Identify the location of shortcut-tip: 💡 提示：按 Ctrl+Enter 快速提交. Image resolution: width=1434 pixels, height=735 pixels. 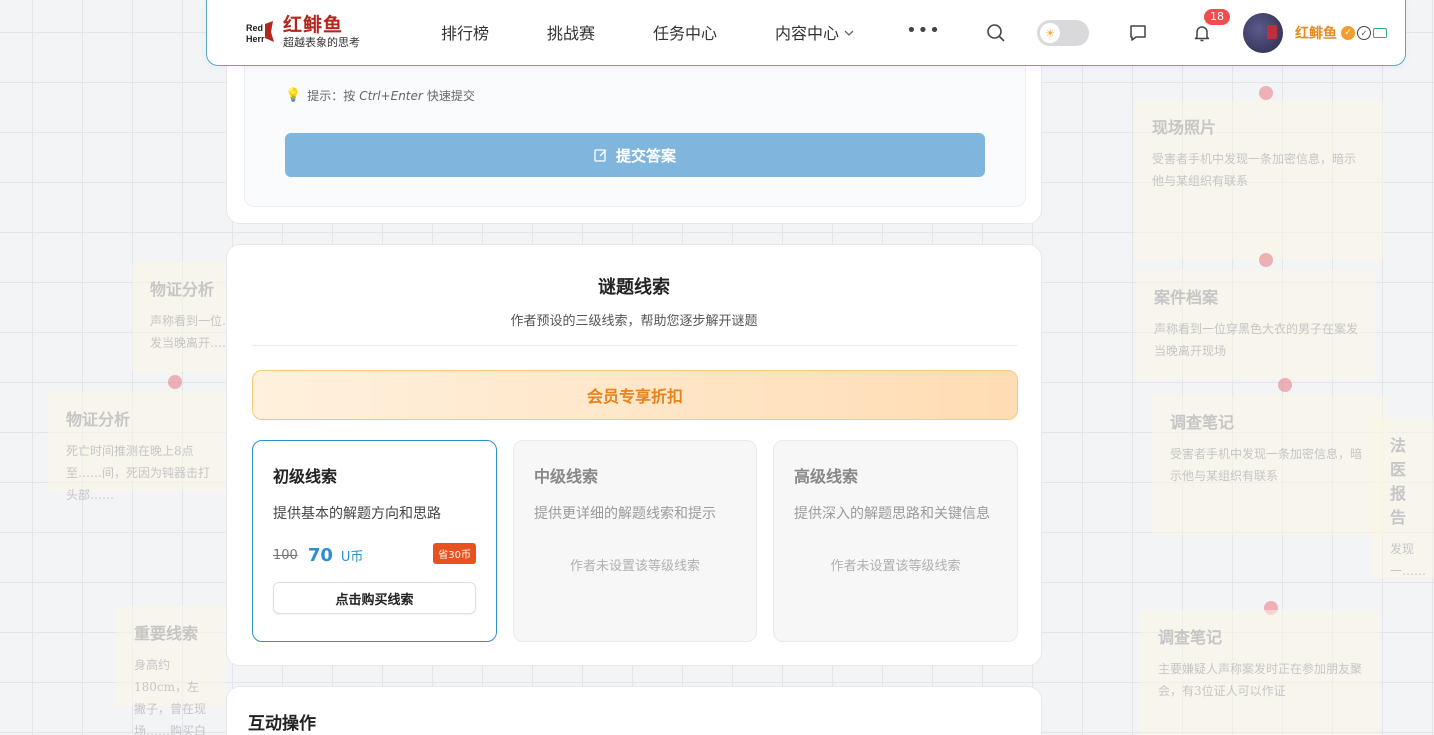
(380, 95).